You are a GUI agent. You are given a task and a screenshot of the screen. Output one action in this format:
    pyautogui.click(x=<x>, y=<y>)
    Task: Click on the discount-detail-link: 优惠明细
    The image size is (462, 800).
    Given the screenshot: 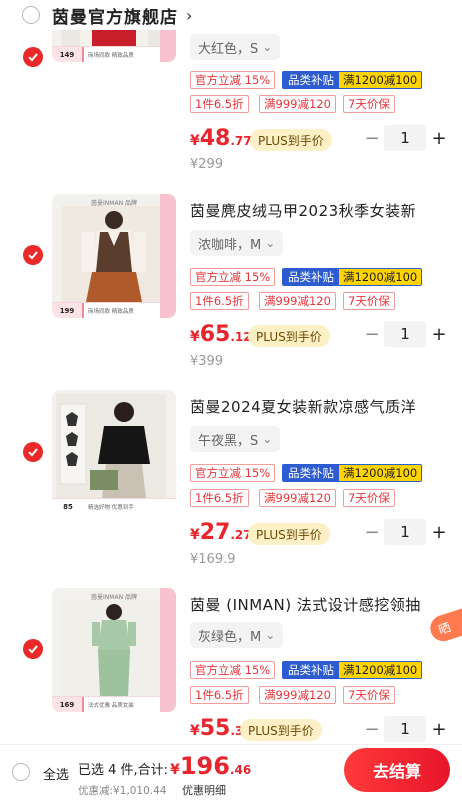 What is the action you would take?
    pyautogui.click(x=204, y=790)
    